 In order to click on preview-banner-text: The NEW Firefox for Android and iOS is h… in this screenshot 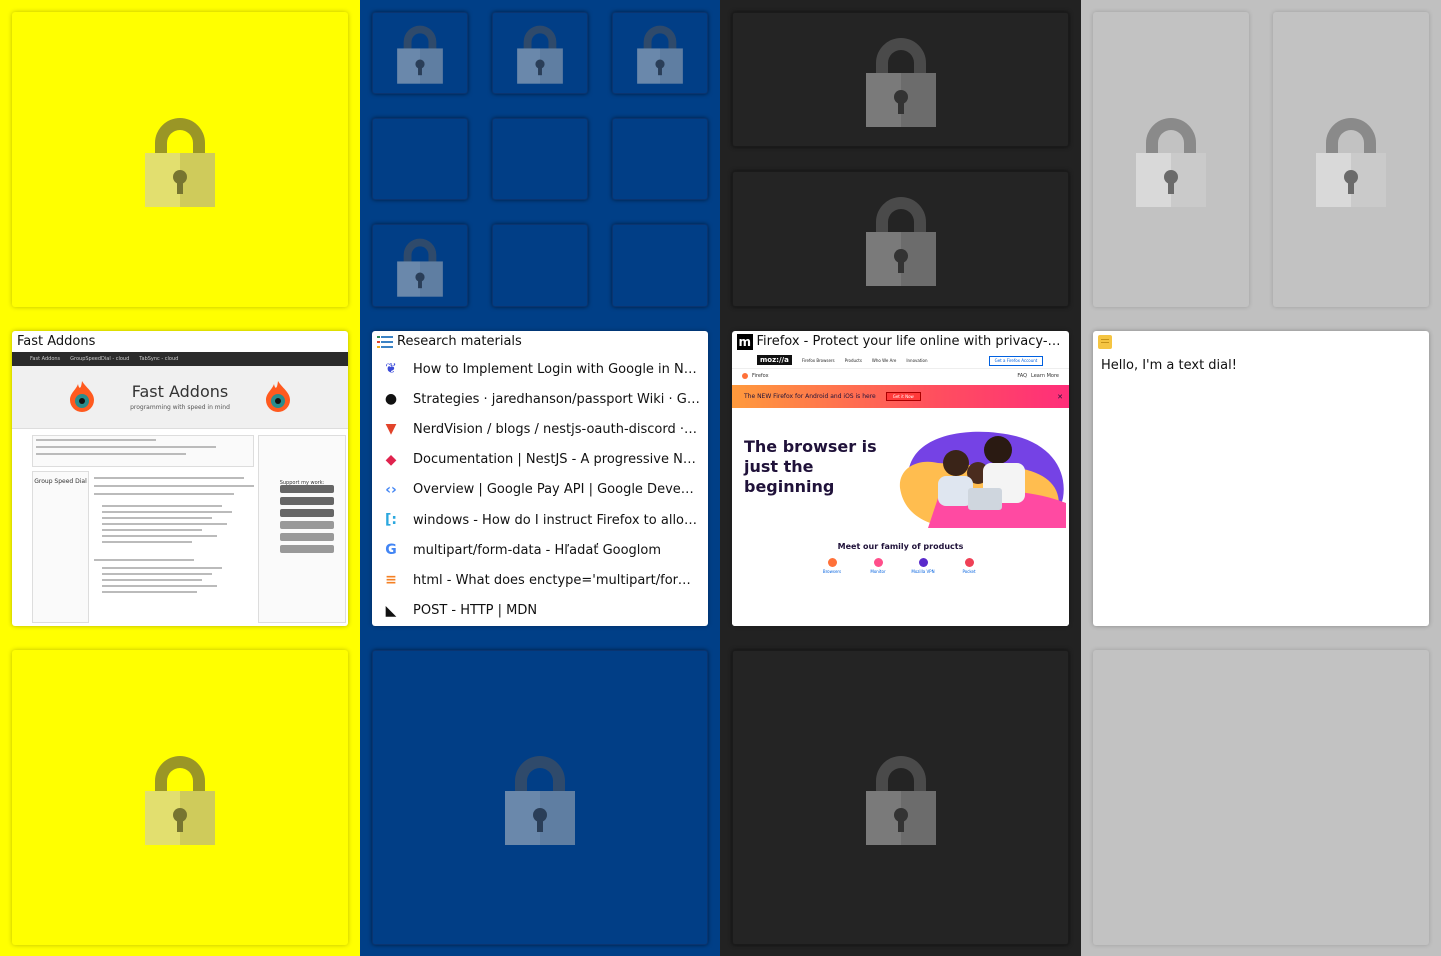, I will do `click(810, 396)`.